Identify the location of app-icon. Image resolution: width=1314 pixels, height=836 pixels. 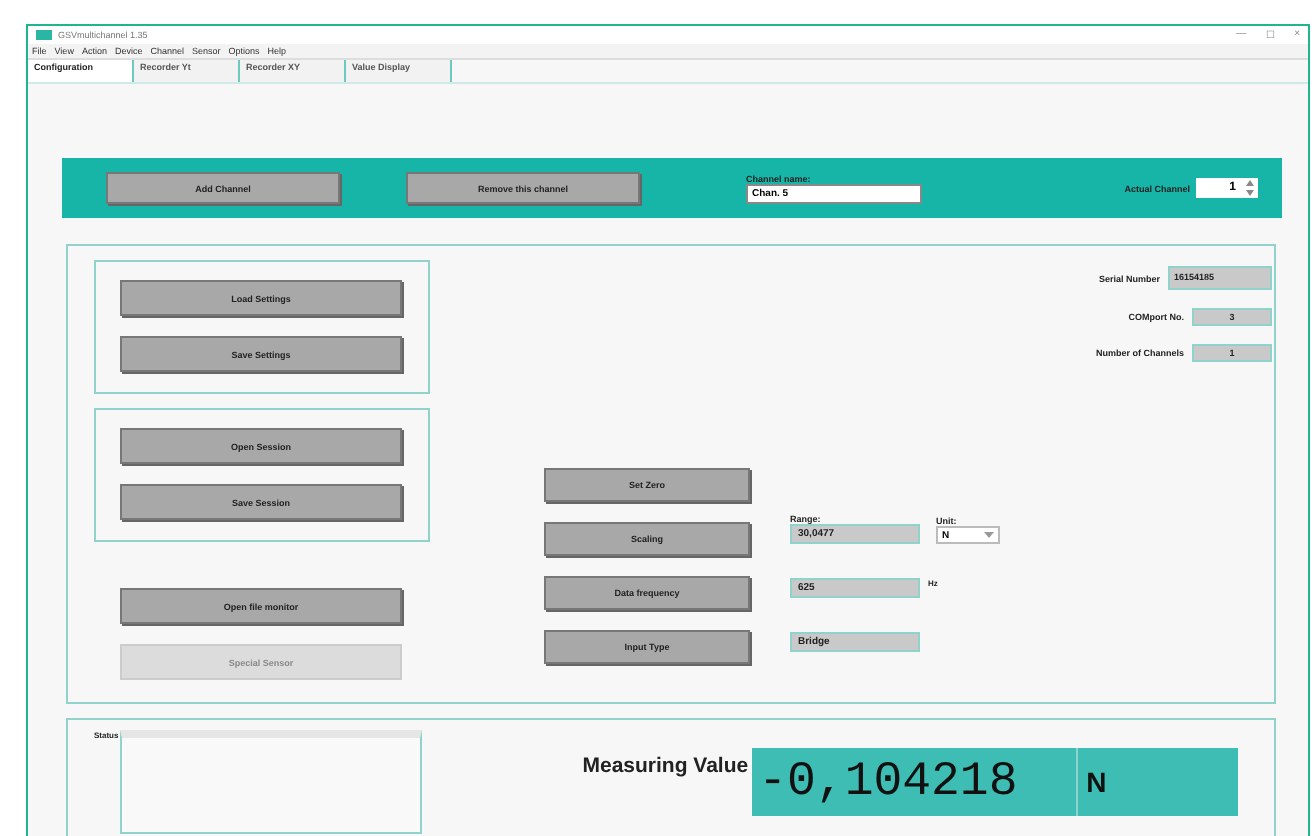
(44, 35).